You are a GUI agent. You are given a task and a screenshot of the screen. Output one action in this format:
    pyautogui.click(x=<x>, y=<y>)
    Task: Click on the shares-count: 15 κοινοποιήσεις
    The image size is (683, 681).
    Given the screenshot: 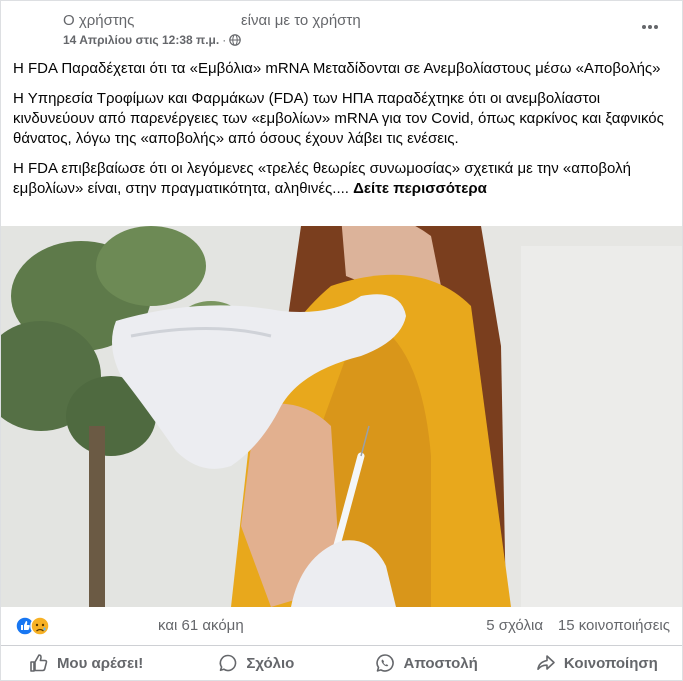 What is the action you would take?
    pyautogui.click(x=614, y=625)
    